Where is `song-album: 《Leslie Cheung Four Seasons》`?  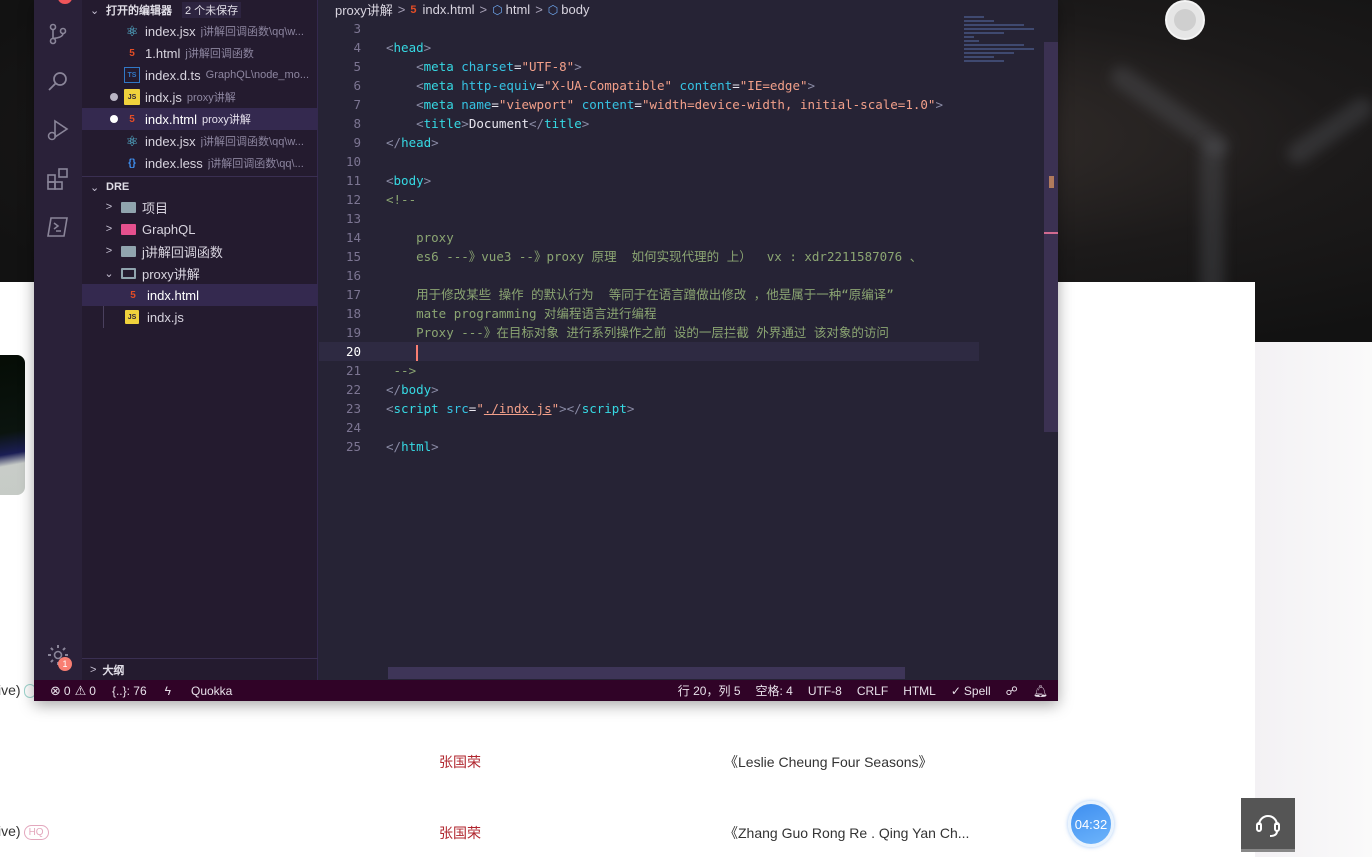
song-album: 《Leslie Cheung Four Seasons》 is located at coordinates (828, 762).